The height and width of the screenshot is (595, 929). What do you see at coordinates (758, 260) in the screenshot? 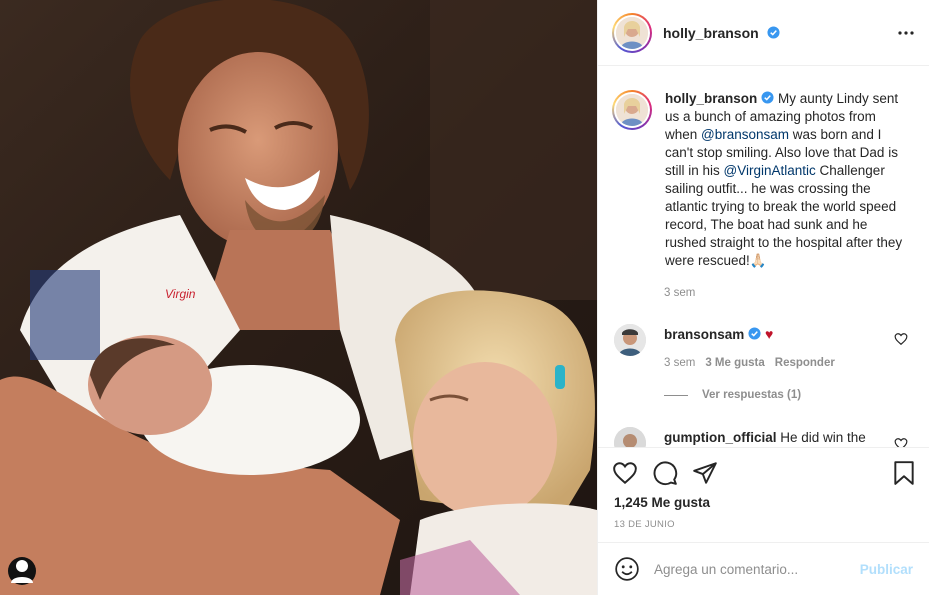
I see `caption-emojis: 🙏🏻` at bounding box center [758, 260].